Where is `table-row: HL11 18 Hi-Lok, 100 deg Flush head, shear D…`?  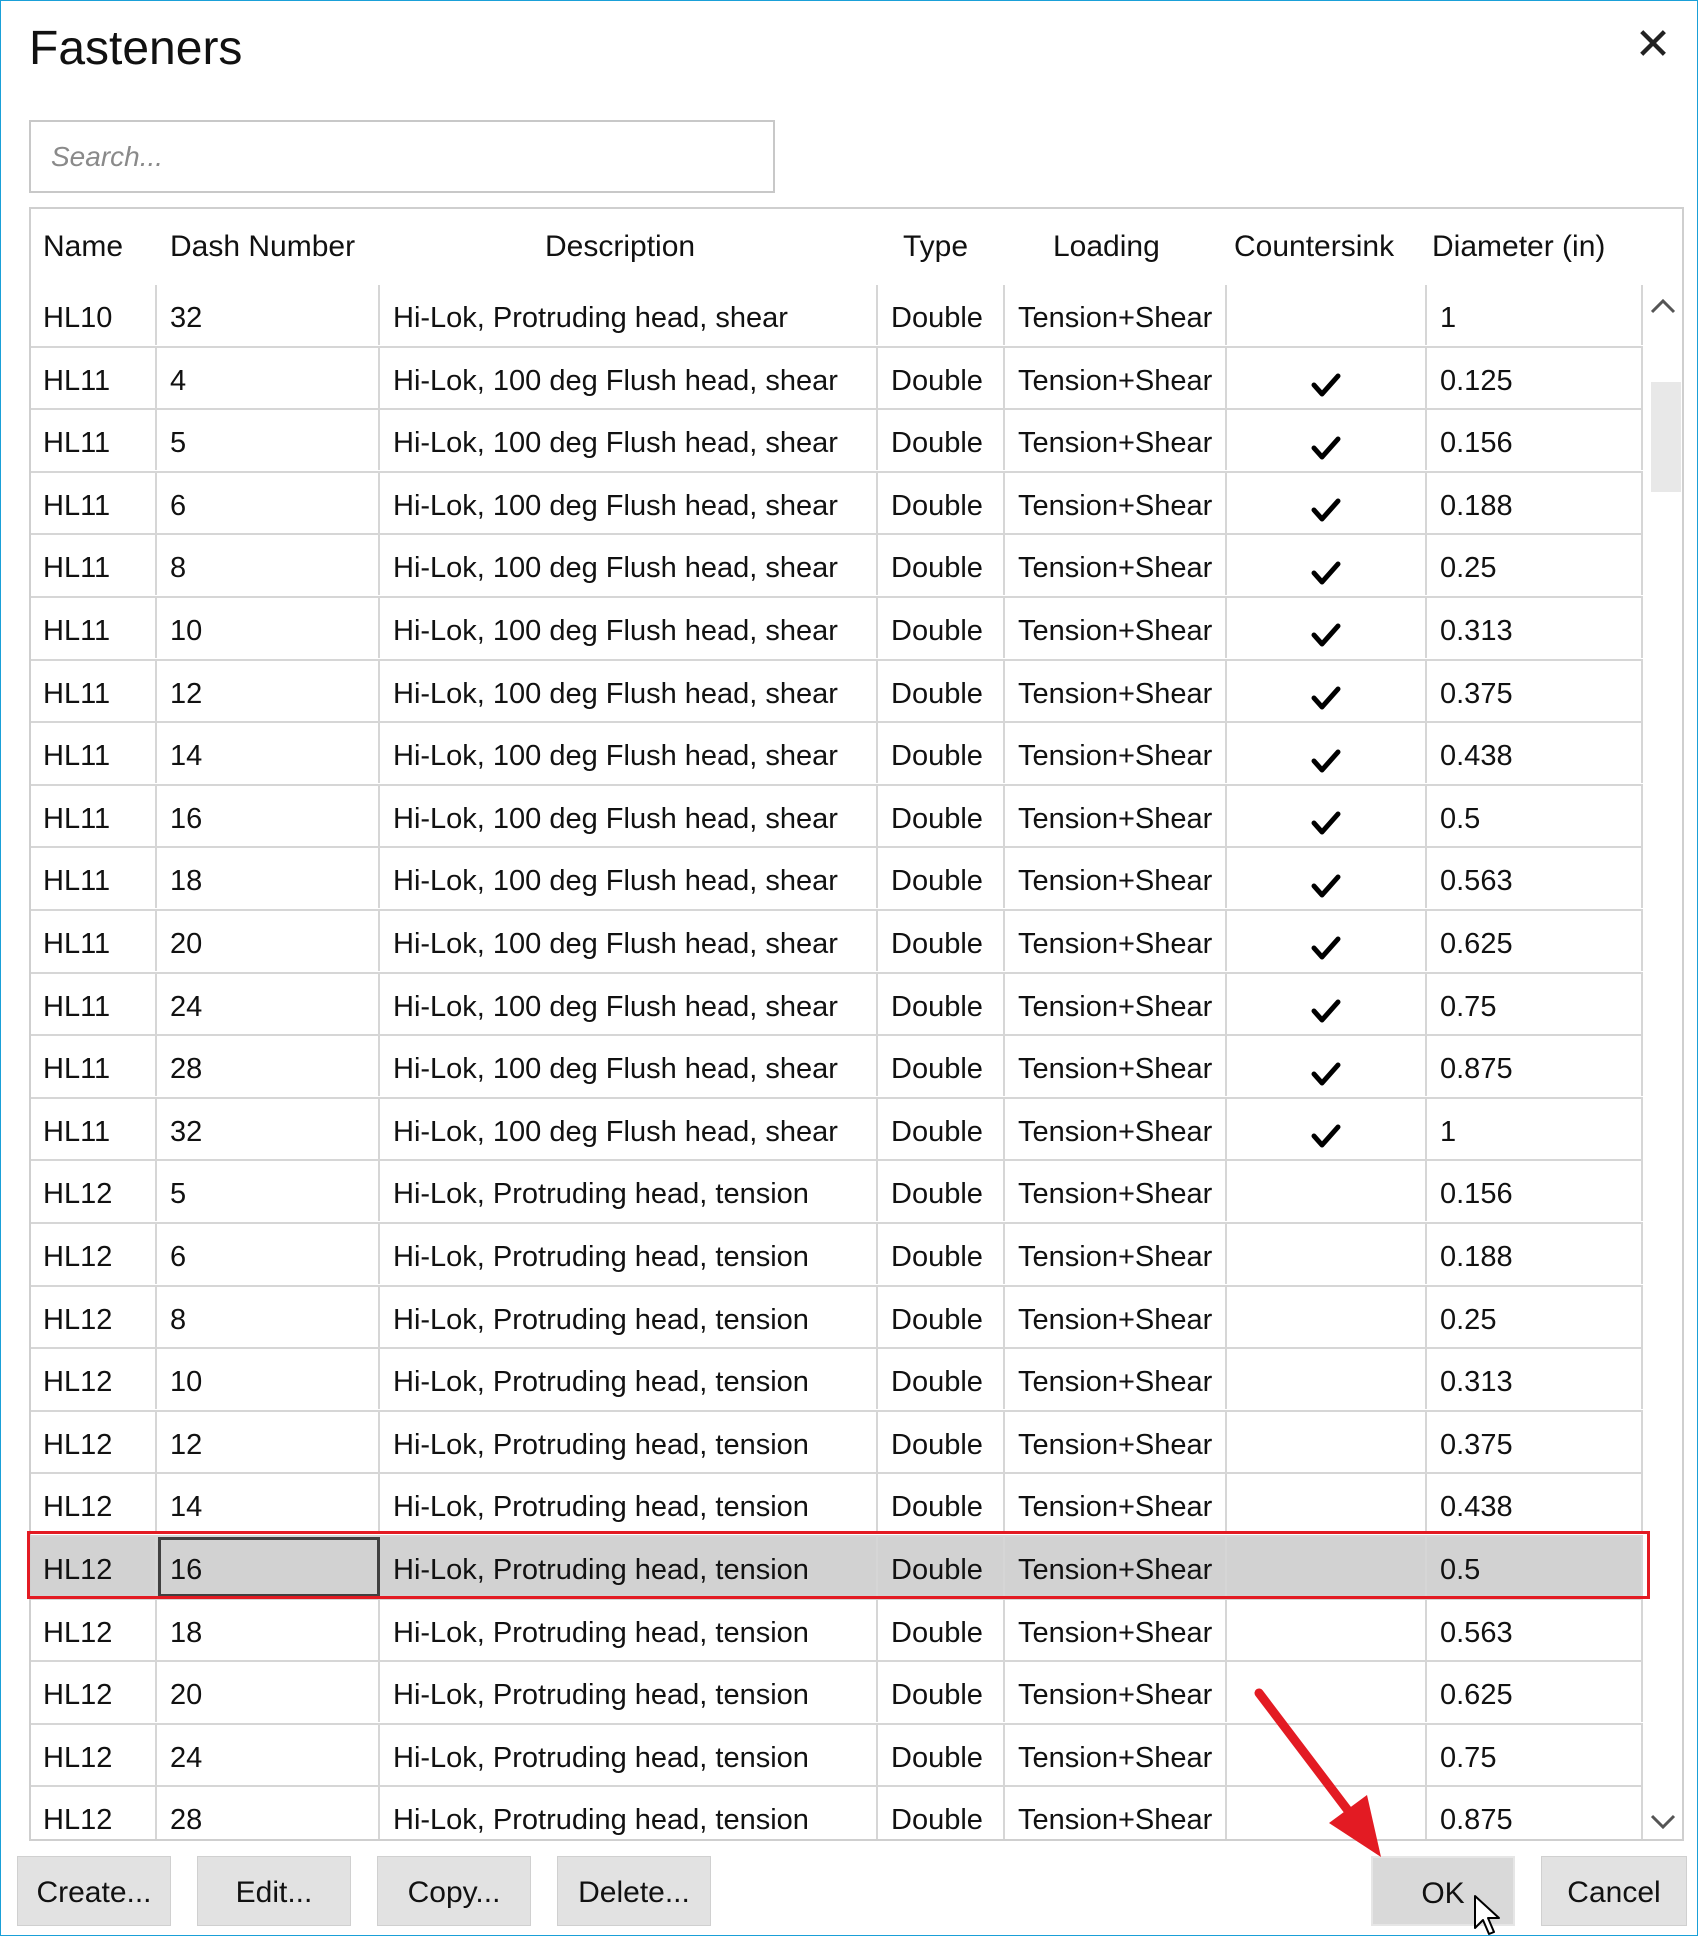 table-row: HL11 18 Hi-Lok, 100 deg Flush head, shear D… is located at coordinates (837, 879).